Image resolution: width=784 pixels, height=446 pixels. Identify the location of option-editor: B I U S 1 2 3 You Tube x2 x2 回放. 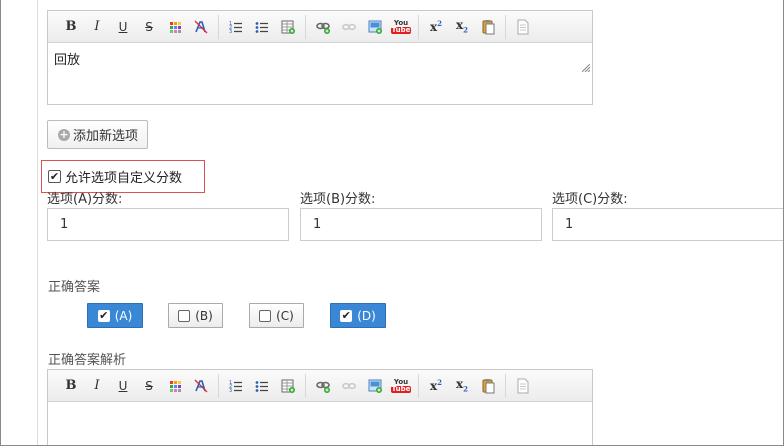
(320, 57).